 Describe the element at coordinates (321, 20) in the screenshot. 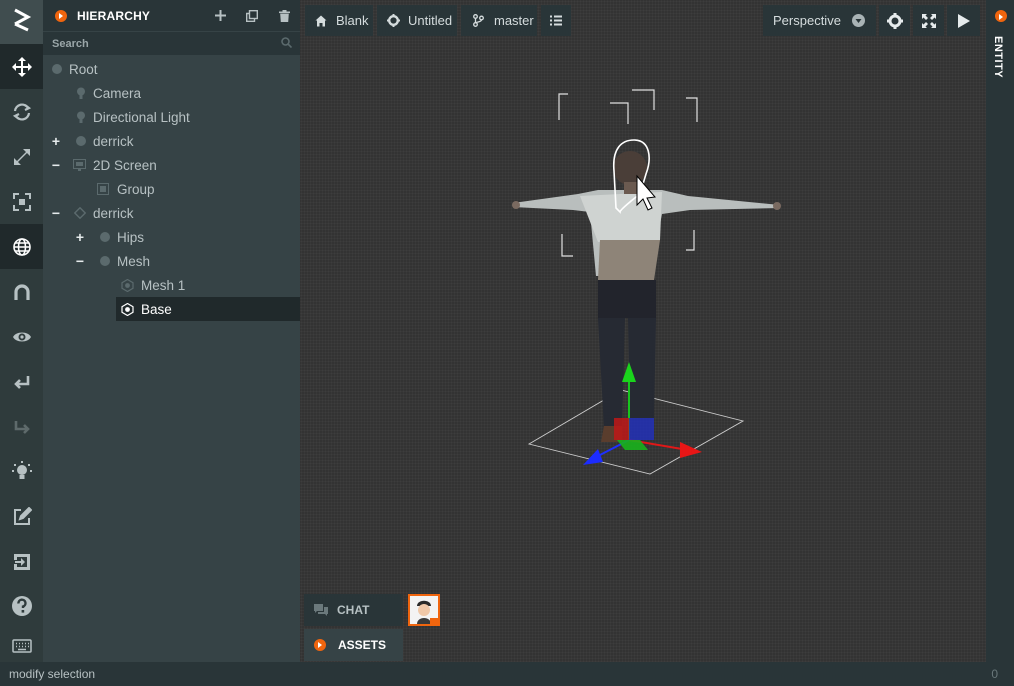

I see `home-icon` at that location.